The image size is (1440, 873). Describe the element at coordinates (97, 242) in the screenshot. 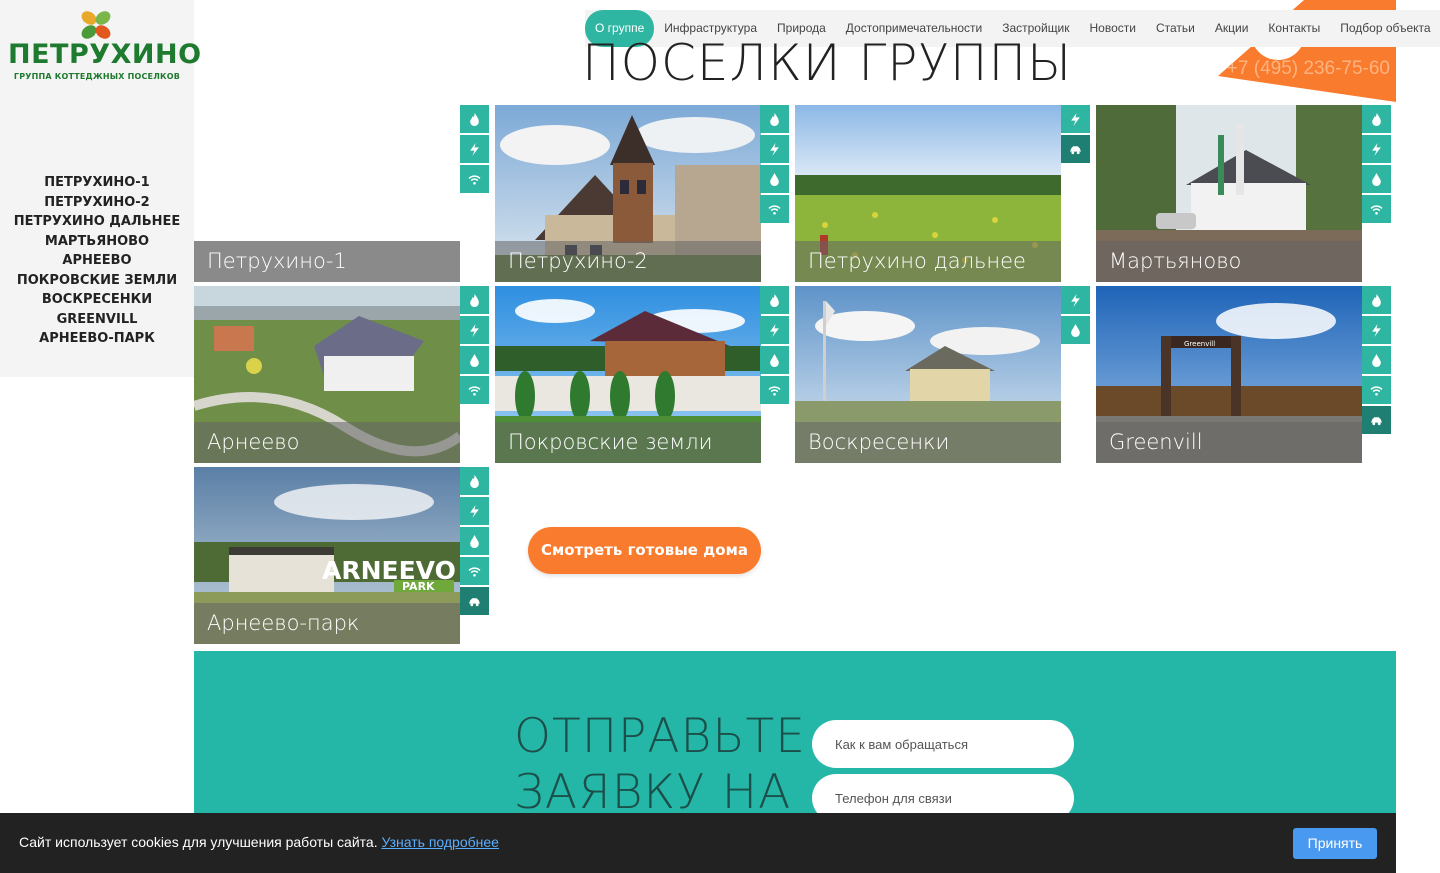

I see `sidebar-item-martyanovo: МАРТЬЯНОВО` at that location.